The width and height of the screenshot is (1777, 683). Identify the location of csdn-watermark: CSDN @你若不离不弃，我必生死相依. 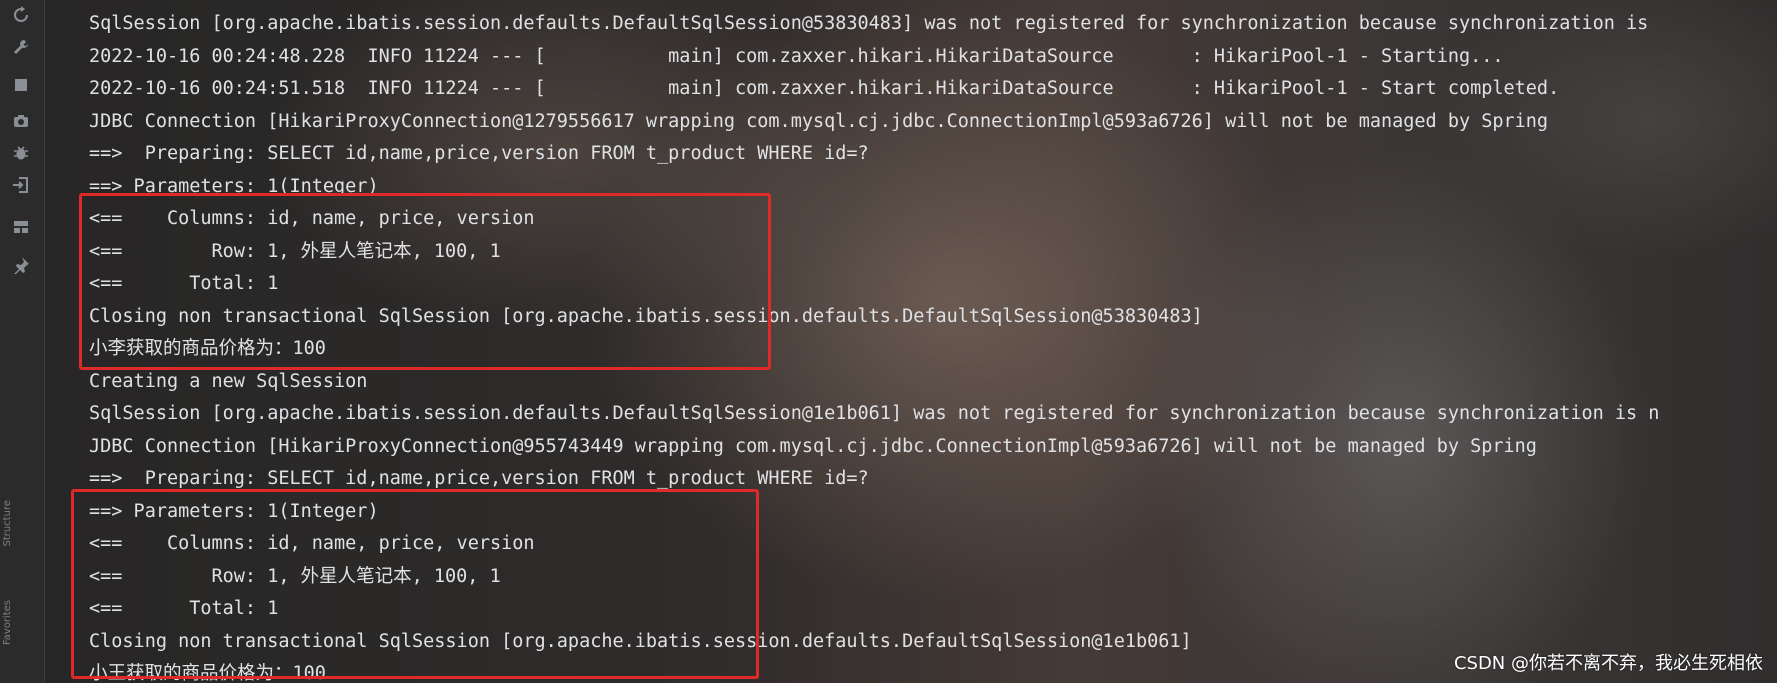
(1608, 663).